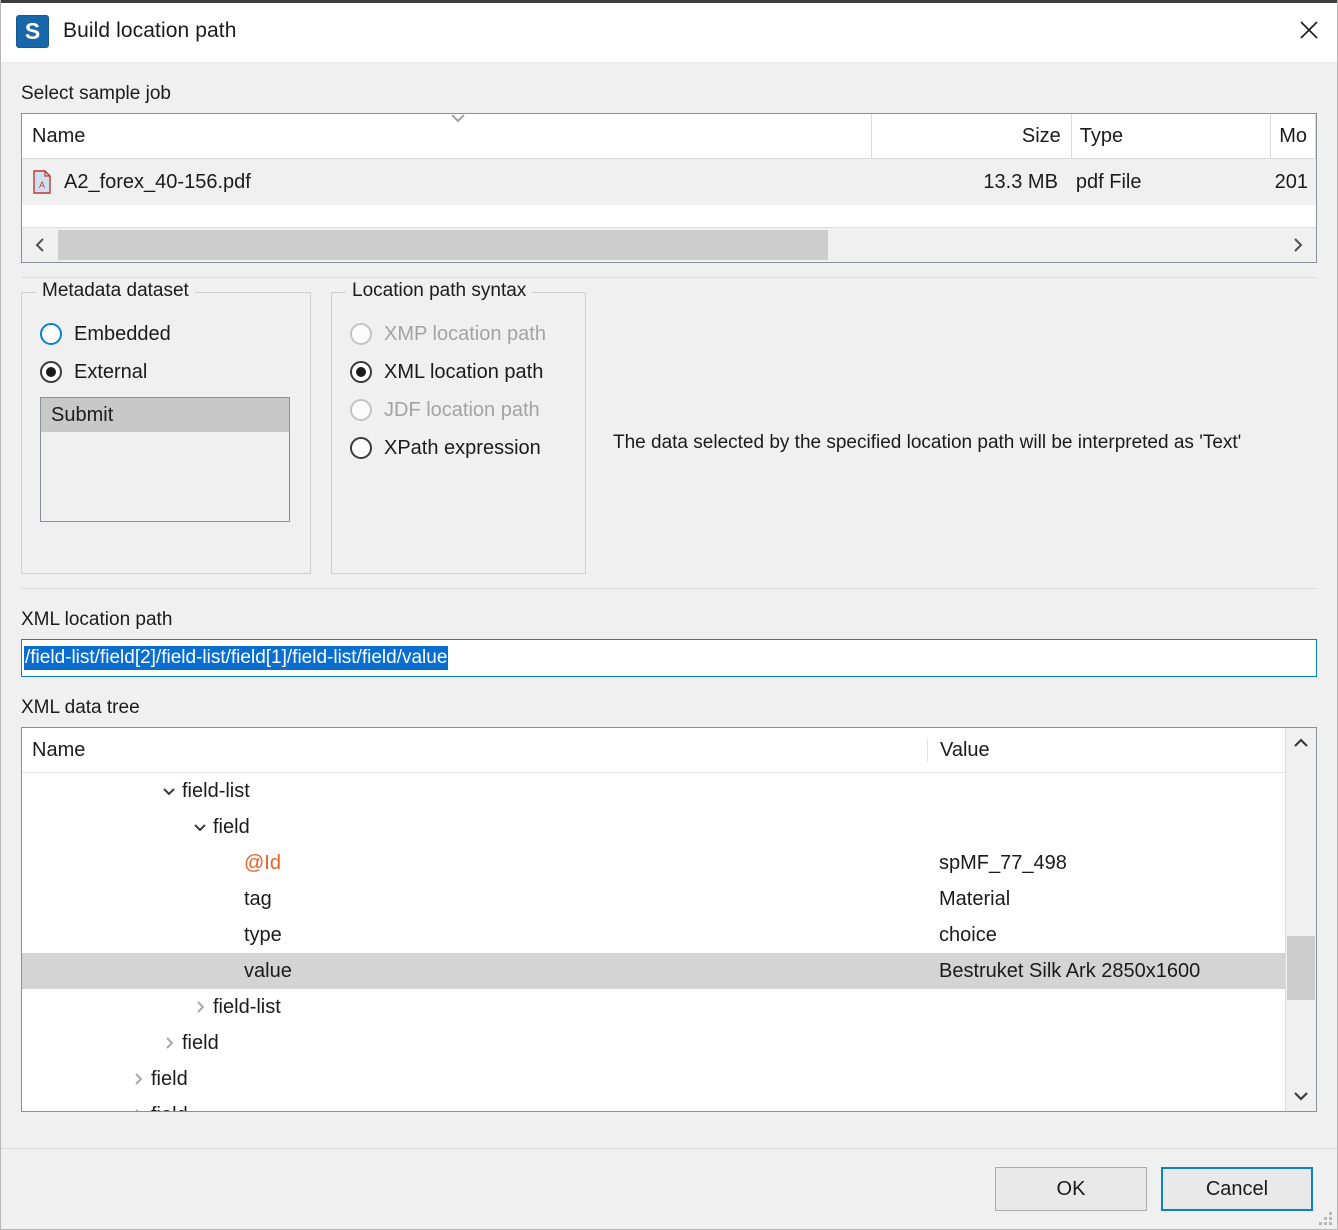 The width and height of the screenshot is (1338, 1230). Describe the element at coordinates (165, 415) in the screenshot. I see `list-item: Submit` at that location.